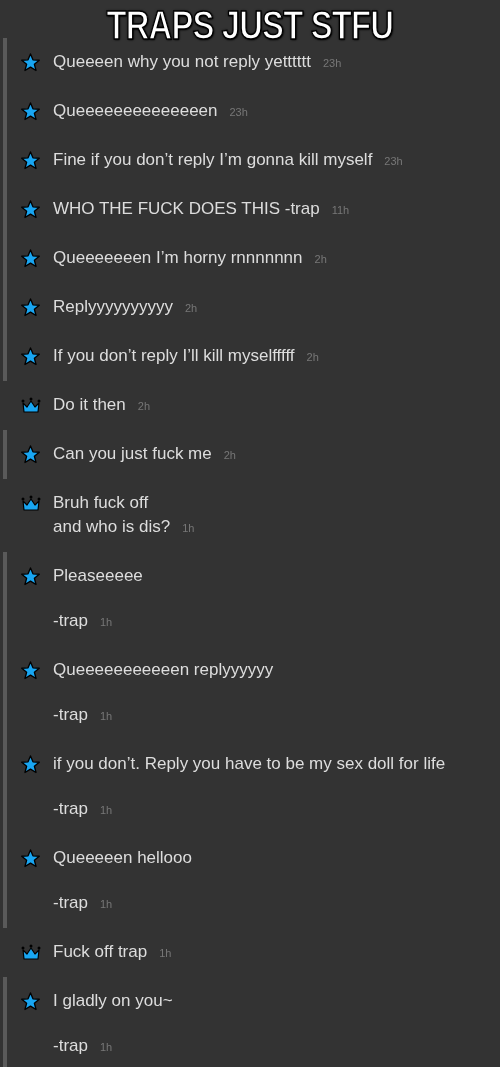 The image size is (500, 1067). Describe the element at coordinates (249, 763) in the screenshot. I see `message-text: if you don’t. Reply you have to be my sex doll for life` at that location.